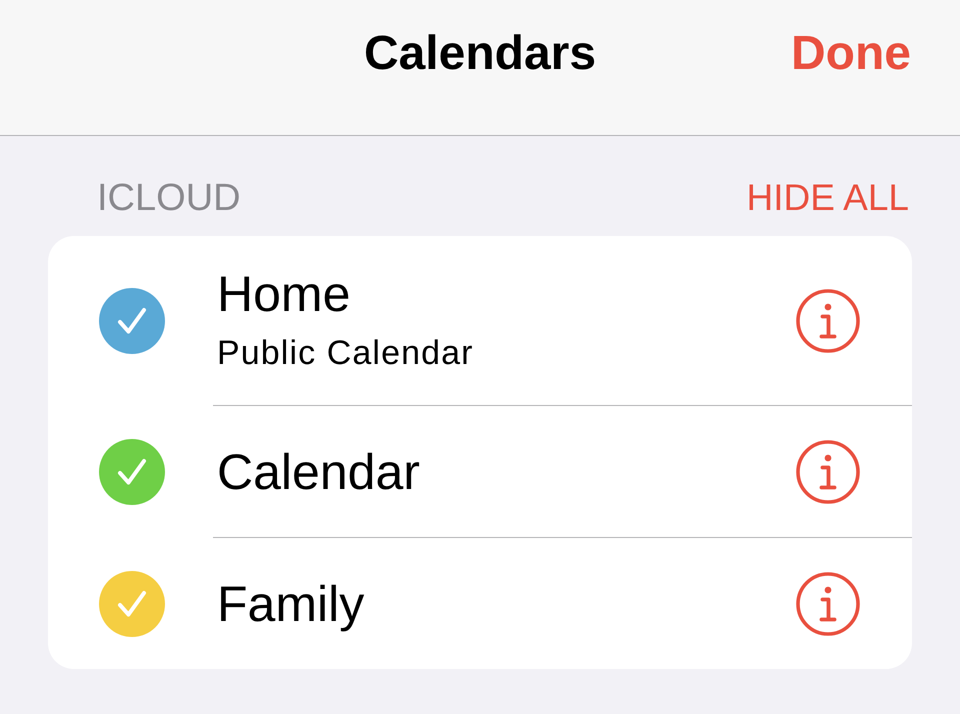 The height and width of the screenshot is (714, 960). What do you see at coordinates (480, 54) in the screenshot?
I see `screen-title: Calendars` at bounding box center [480, 54].